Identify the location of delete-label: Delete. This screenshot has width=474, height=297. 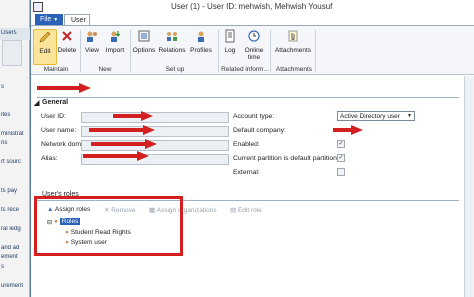
(67, 50).